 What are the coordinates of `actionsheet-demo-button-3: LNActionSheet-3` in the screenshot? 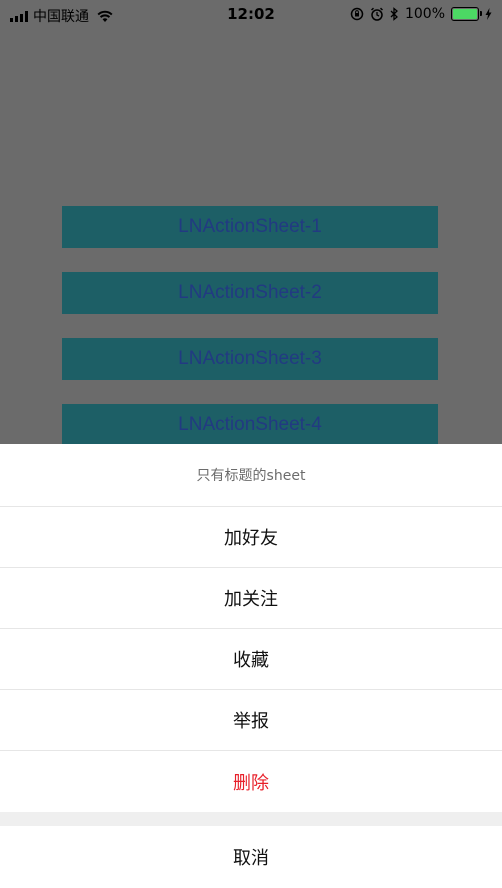 It's located at (250, 359).